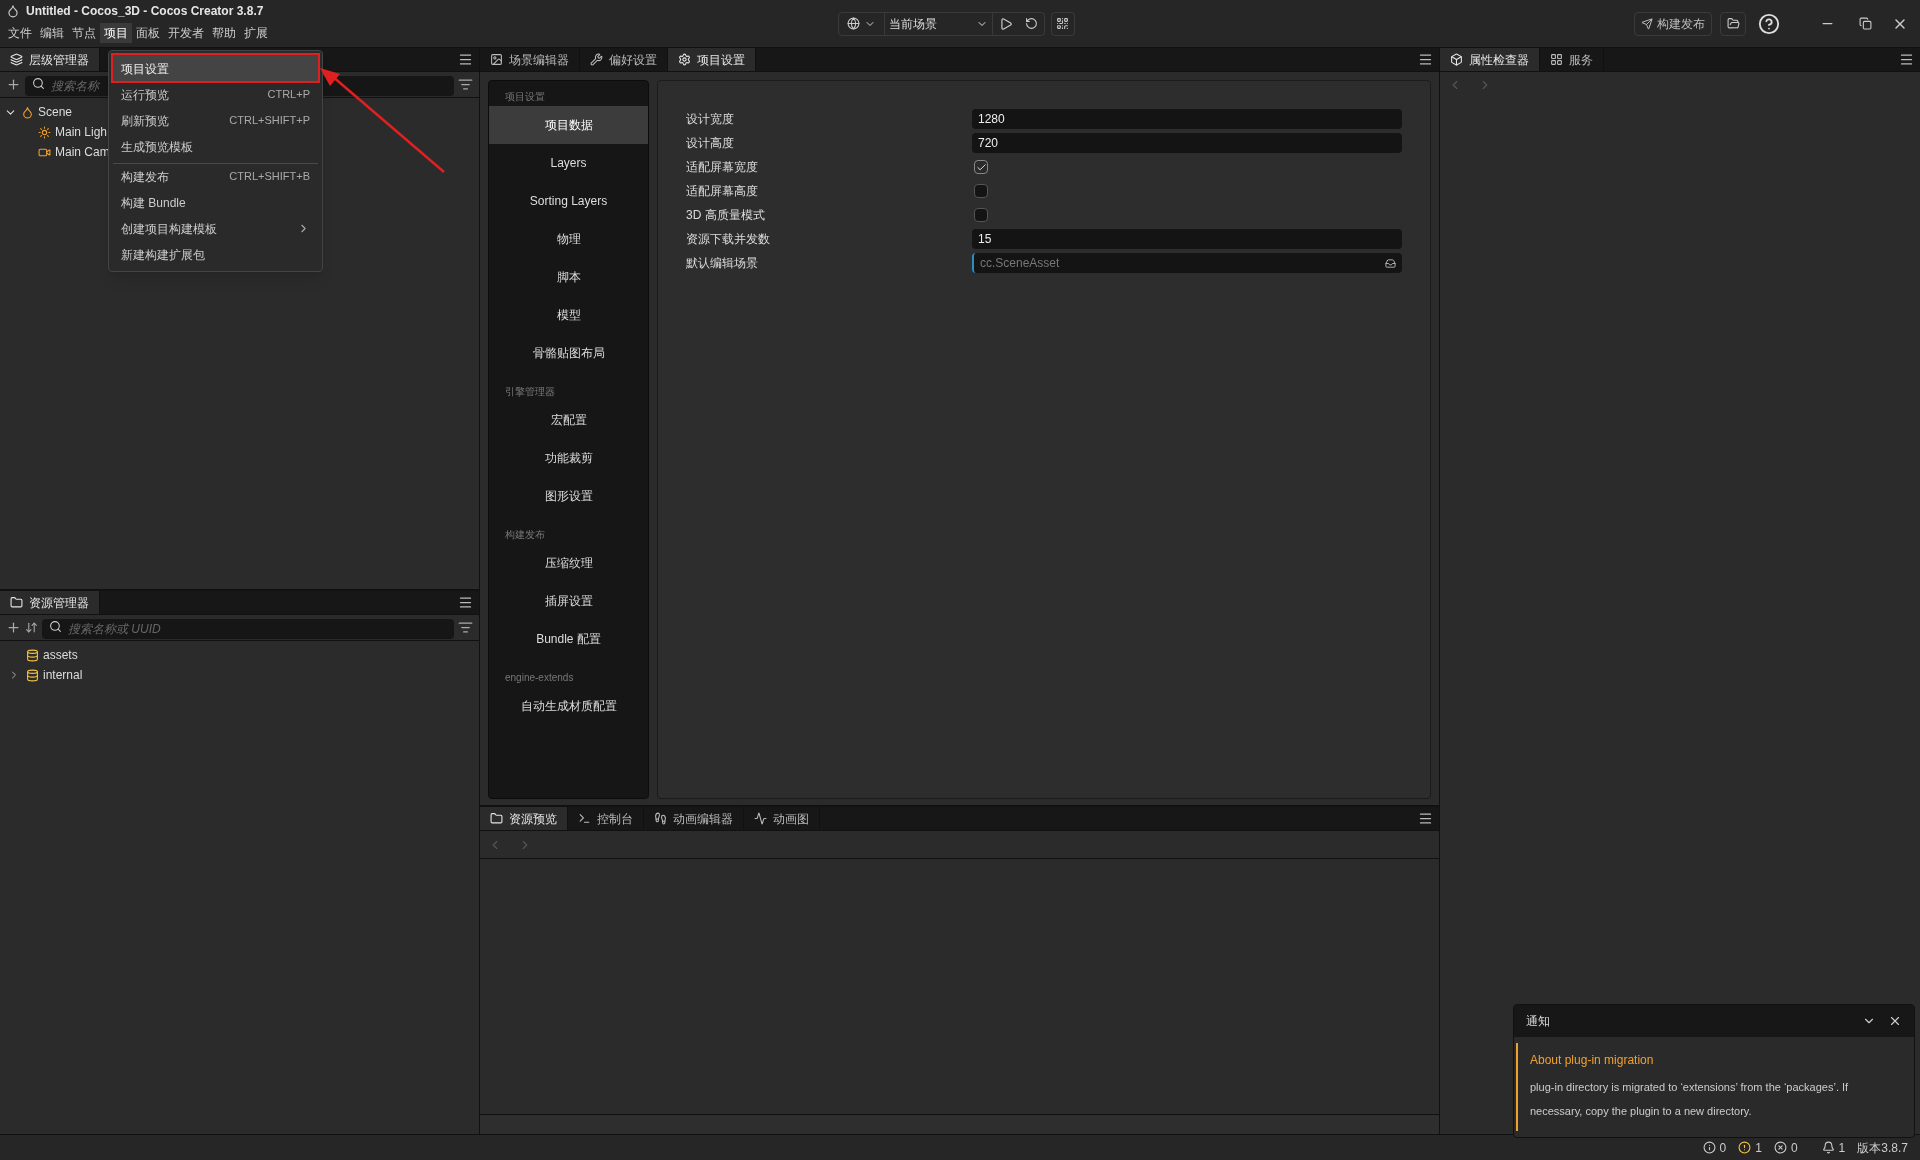 The height and width of the screenshot is (1160, 1920). Describe the element at coordinates (530, 392) in the screenshot. I see `nav-section-heading: 引擎管理器` at that location.